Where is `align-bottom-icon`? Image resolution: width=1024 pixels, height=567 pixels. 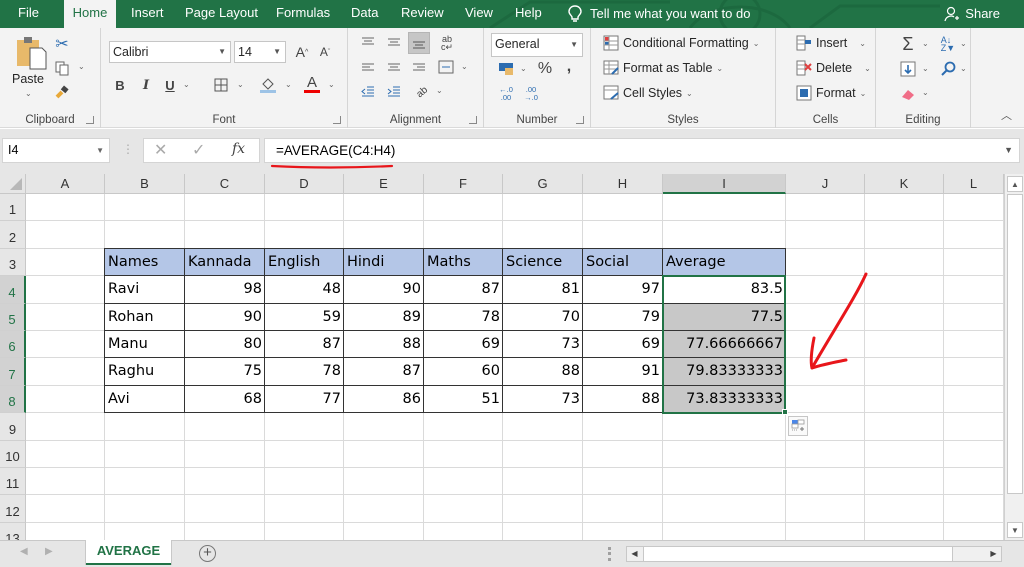 align-bottom-icon is located at coordinates (419, 43).